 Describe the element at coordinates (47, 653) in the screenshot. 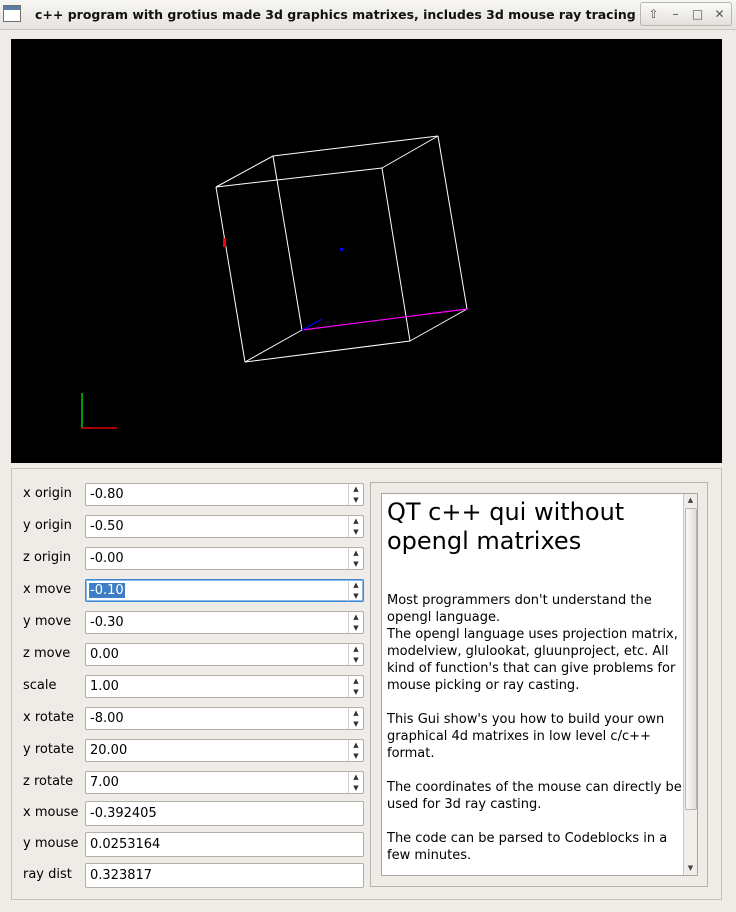

I see `field-label: z move` at that location.